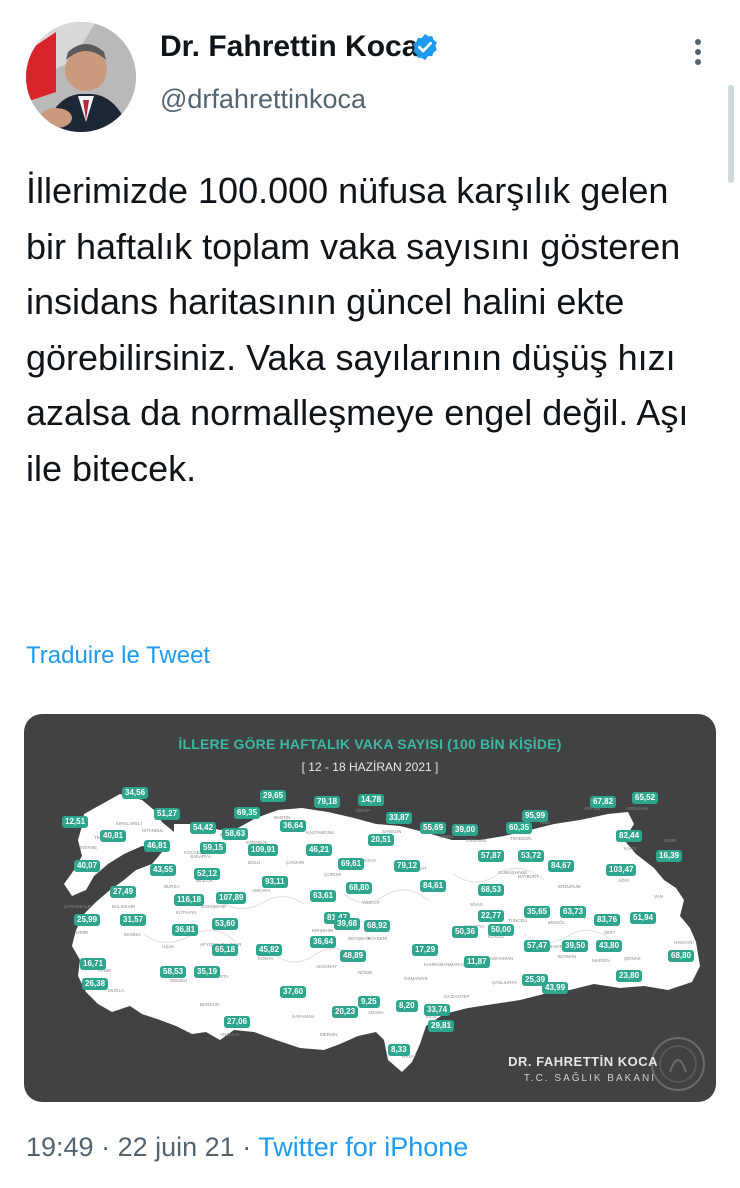 The image size is (740, 1188). I want to click on more-options-icon, so click(698, 54).